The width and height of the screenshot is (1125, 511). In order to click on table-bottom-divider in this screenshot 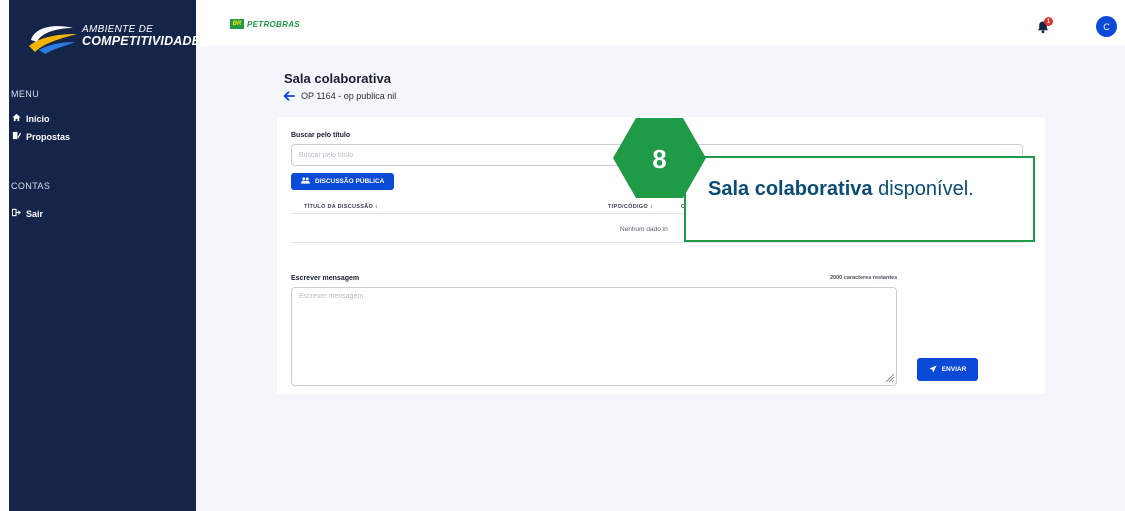, I will do `click(657, 242)`.